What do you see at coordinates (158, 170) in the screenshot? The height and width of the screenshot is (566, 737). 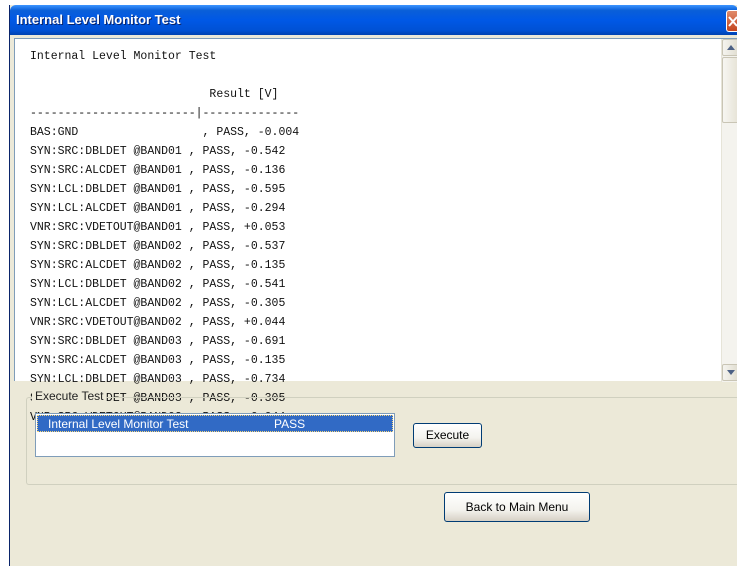 I see `log-line: SYN:SRC:ALCDET @BAND01 , PASS, -0.136` at bounding box center [158, 170].